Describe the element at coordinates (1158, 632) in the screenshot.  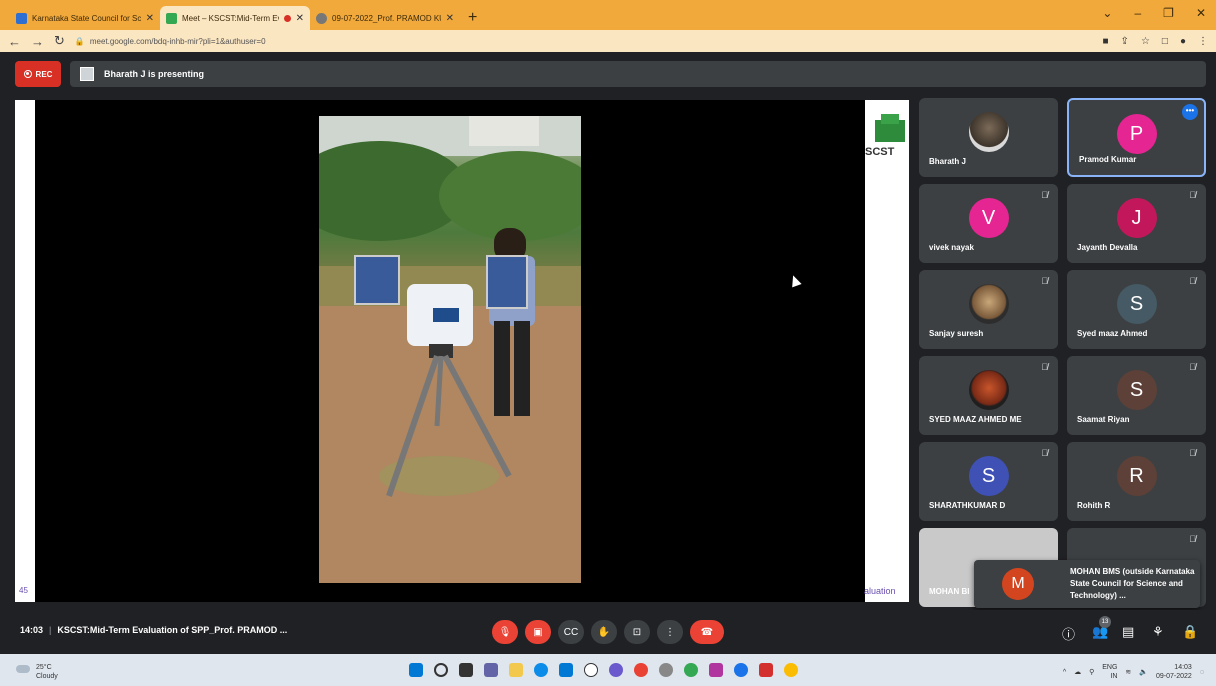
I see `activities-icon: ⚘` at that location.